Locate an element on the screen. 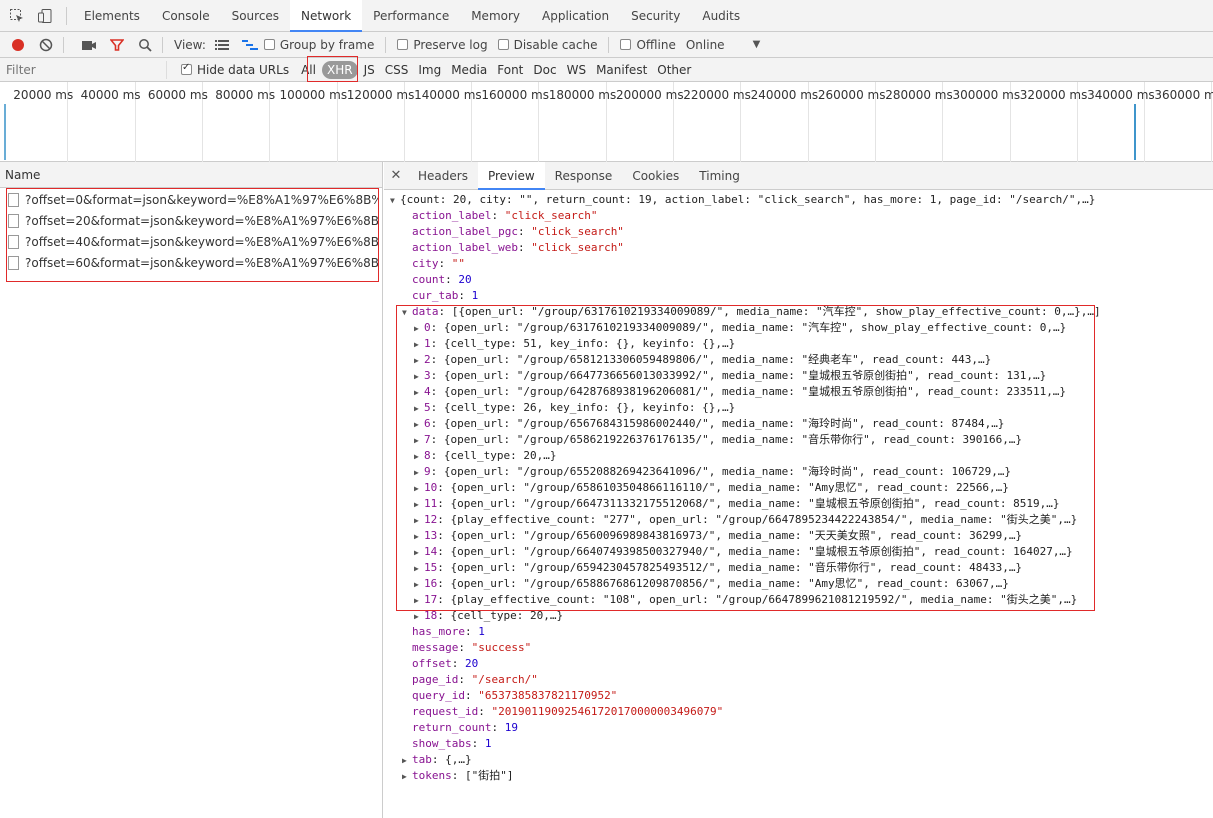 This screenshot has height=818, width=1213. throttling-select: Online is located at coordinates (705, 45).